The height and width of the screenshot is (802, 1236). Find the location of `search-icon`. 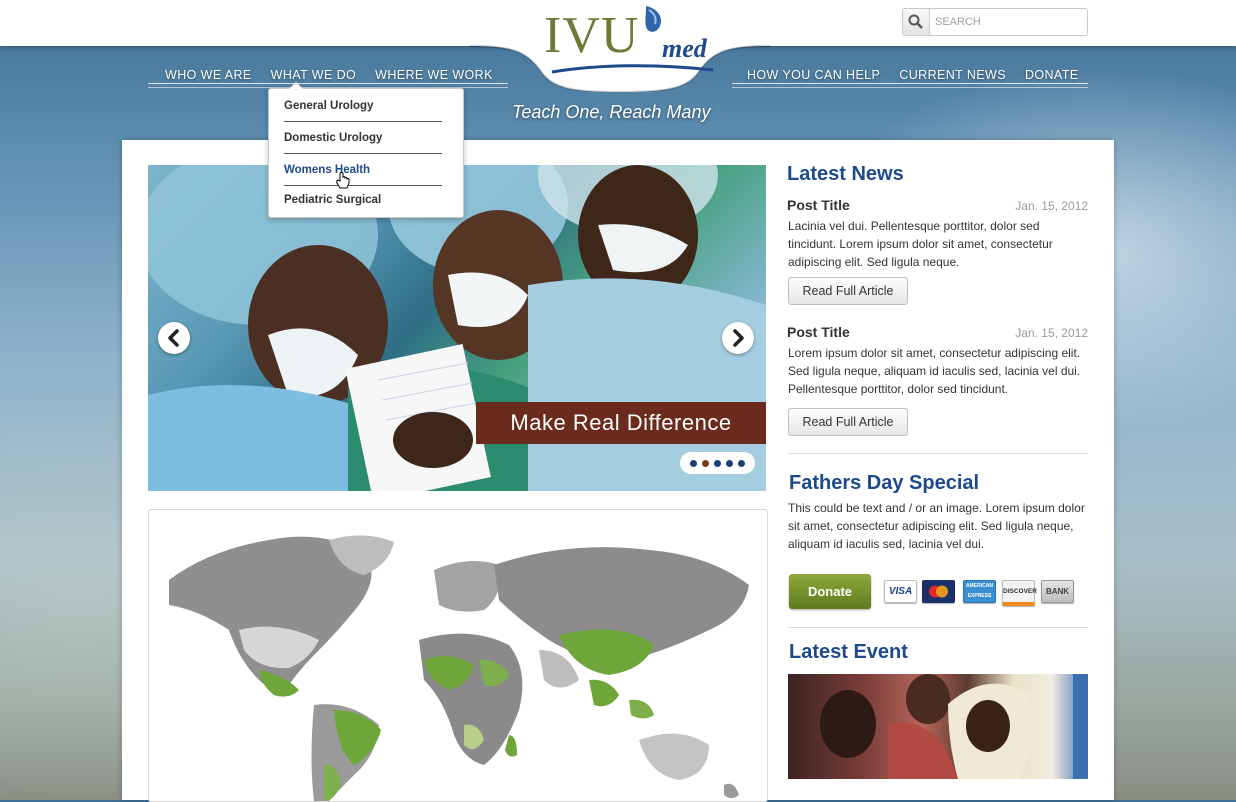

search-icon is located at coordinates (915, 21).